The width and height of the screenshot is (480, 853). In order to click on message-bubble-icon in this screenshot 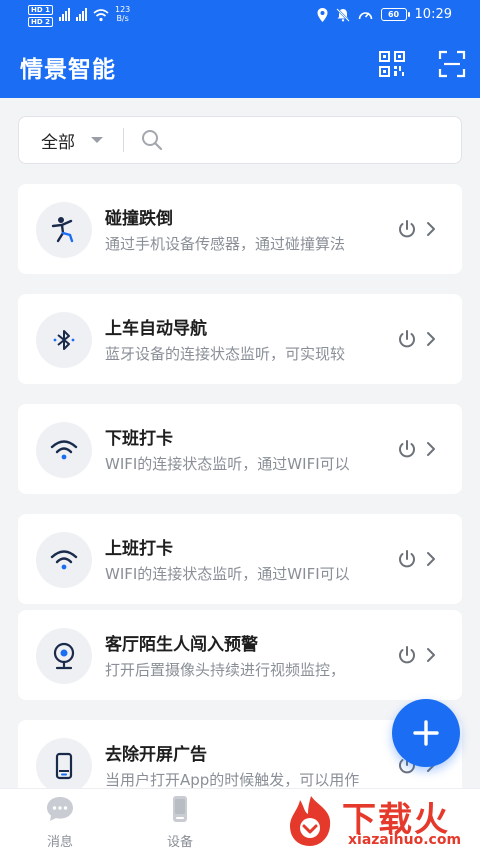, I will do `click(60, 809)`.